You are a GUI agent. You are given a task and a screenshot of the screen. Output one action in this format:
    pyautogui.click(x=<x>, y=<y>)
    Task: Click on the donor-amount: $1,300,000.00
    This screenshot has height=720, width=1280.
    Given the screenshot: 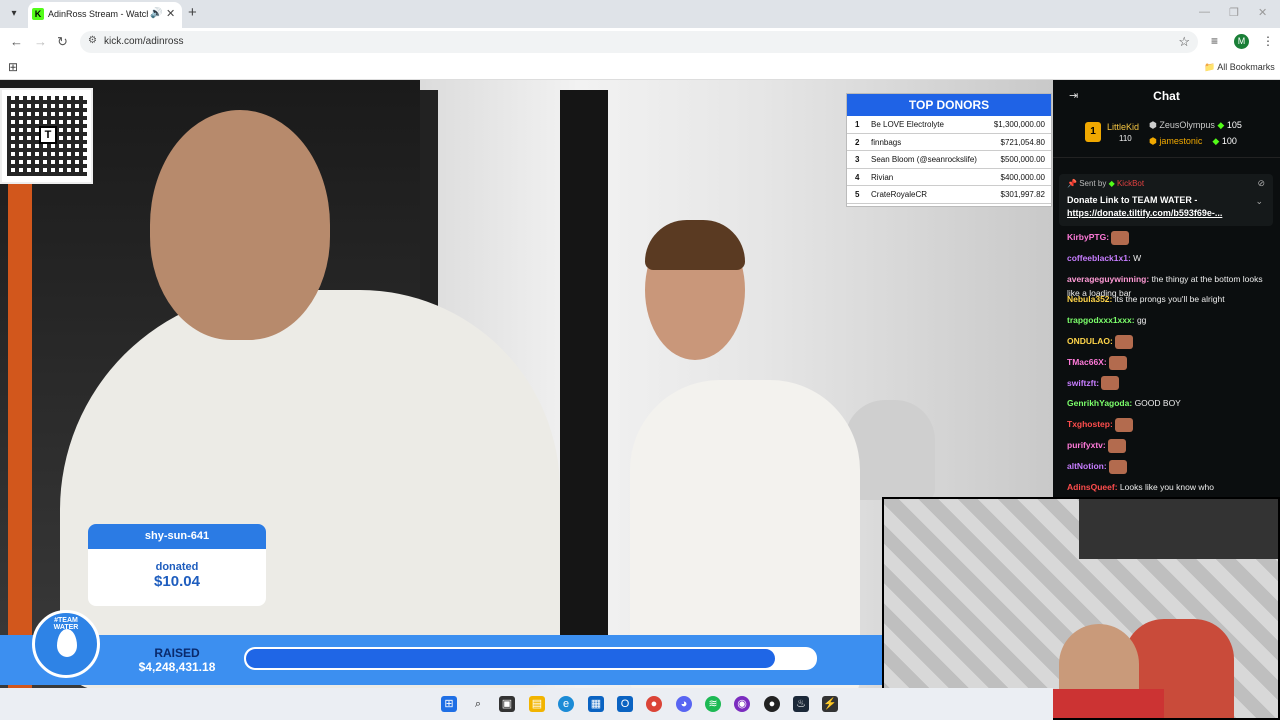 What is the action you would take?
    pyautogui.click(x=1019, y=124)
    